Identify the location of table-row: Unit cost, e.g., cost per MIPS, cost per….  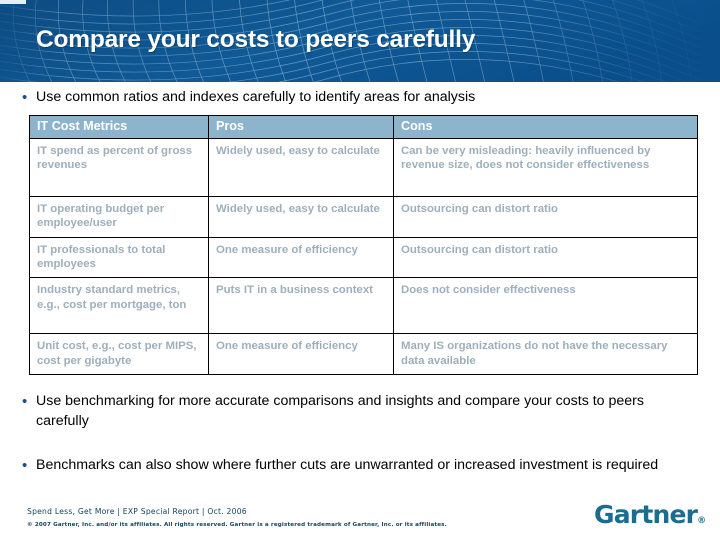
(363, 354).